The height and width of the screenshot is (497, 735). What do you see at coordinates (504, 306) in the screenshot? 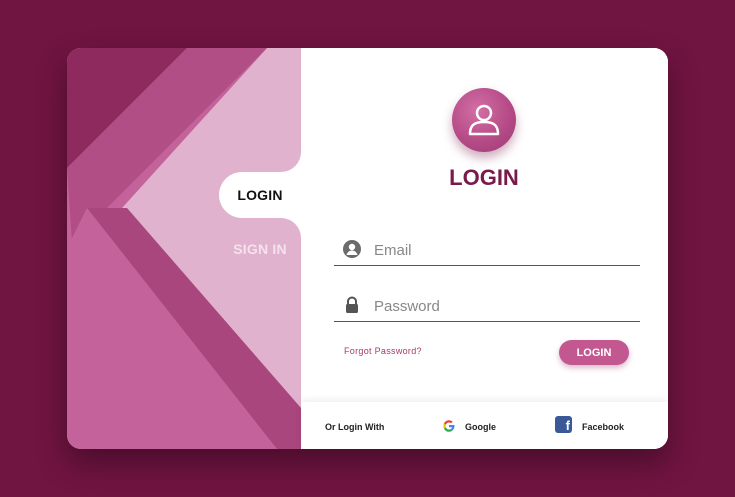
I see `password-input` at bounding box center [504, 306].